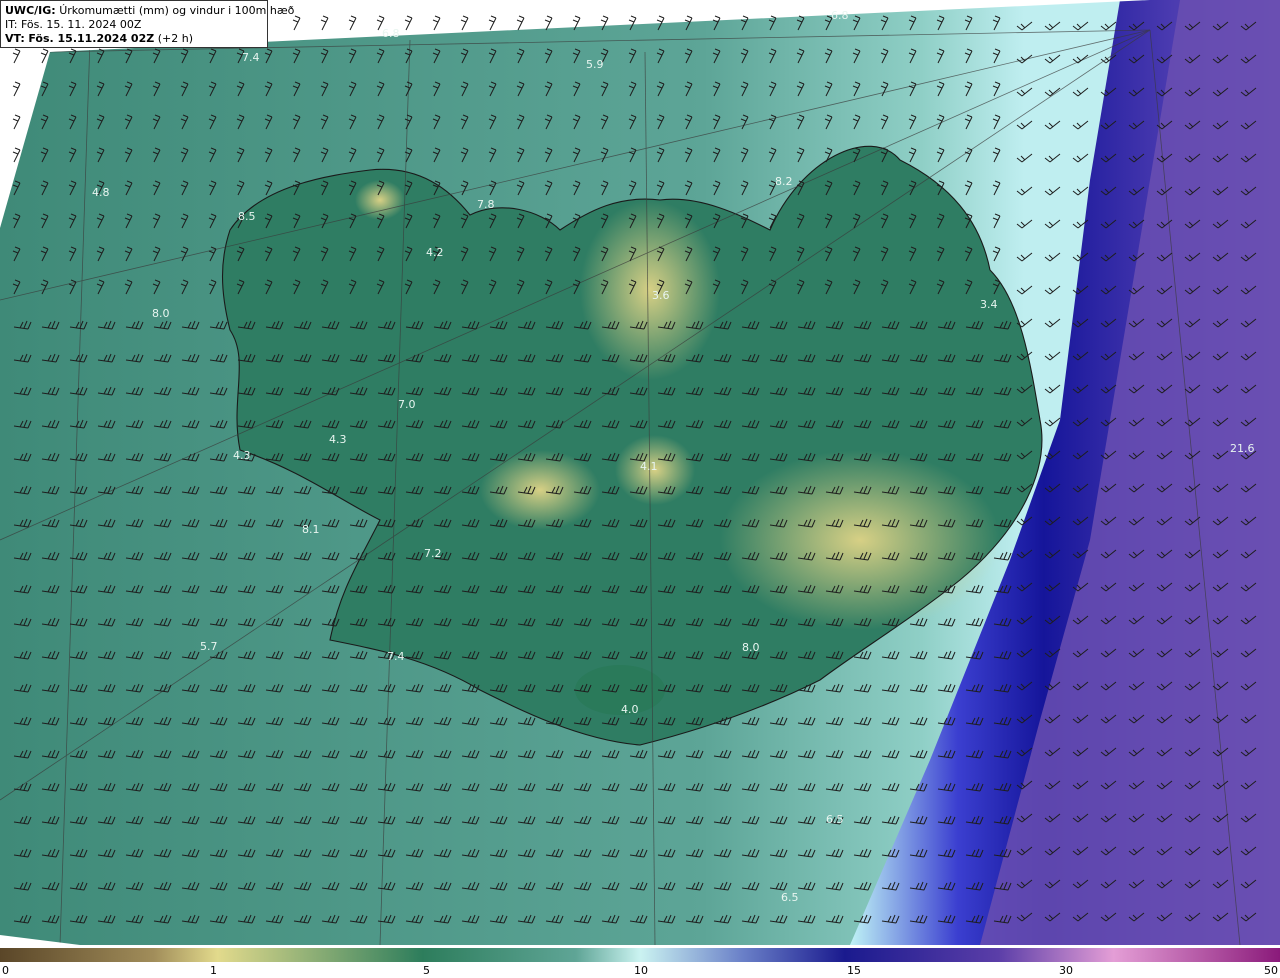 The width and height of the screenshot is (1280, 978). Describe the element at coordinates (854, 970) in the screenshot. I see `colorbar-tick: 15` at that location.